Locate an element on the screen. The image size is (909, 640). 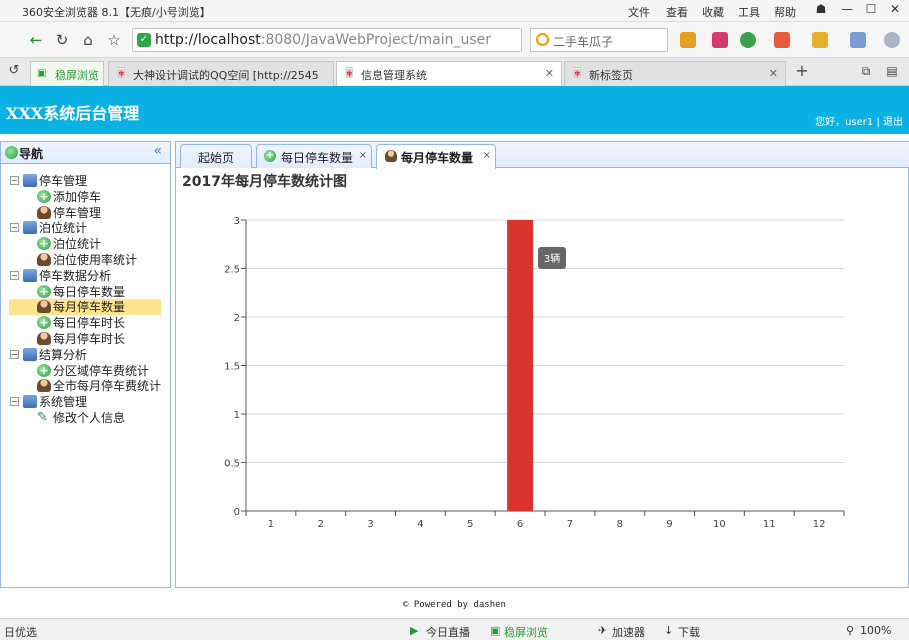
bar is located at coordinates (520, 365).